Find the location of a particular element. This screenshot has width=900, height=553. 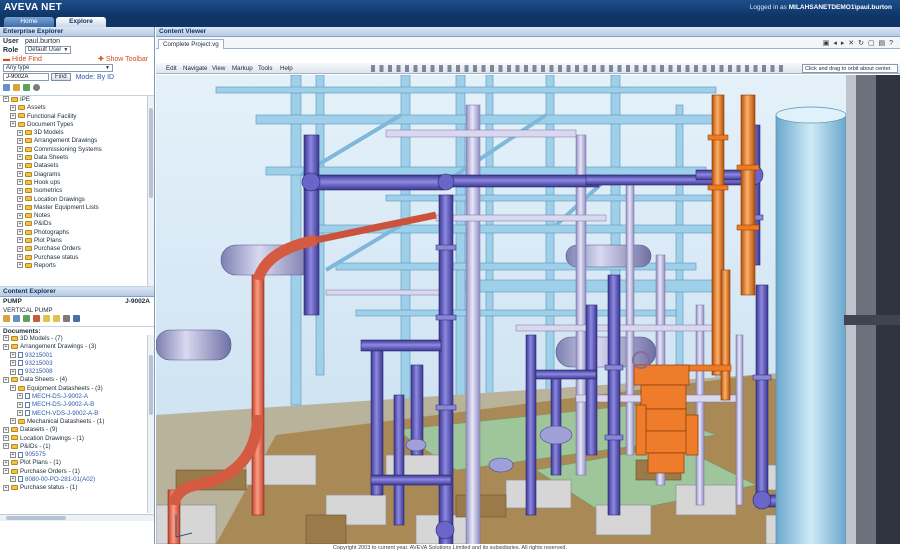

tree-item: + Location Drawings is located at coordinates (77, 200).